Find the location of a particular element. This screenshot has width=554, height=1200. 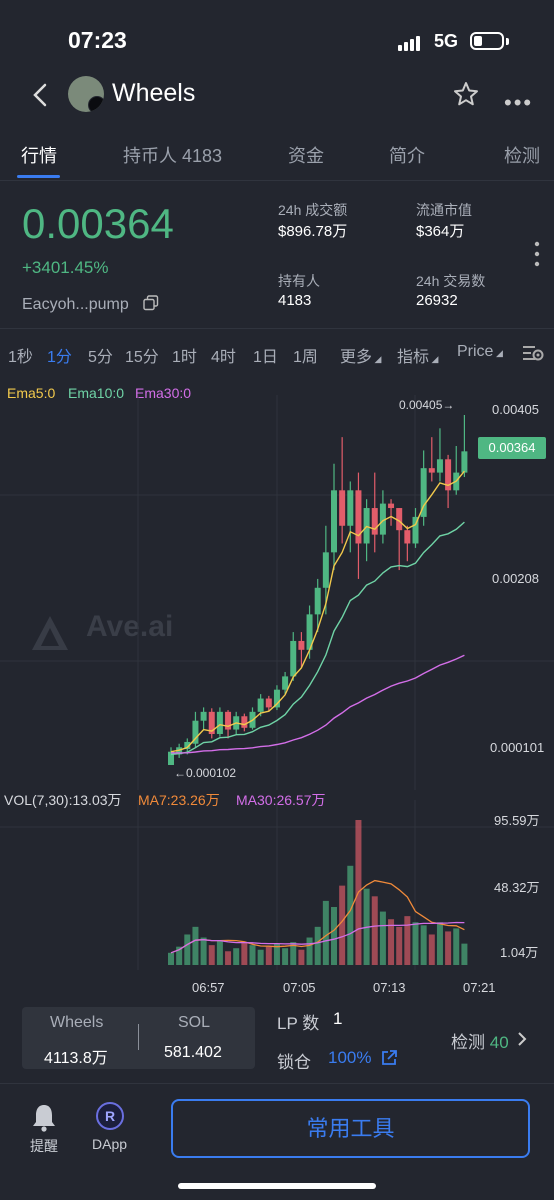

ema10-line is located at coordinates (317, 638).